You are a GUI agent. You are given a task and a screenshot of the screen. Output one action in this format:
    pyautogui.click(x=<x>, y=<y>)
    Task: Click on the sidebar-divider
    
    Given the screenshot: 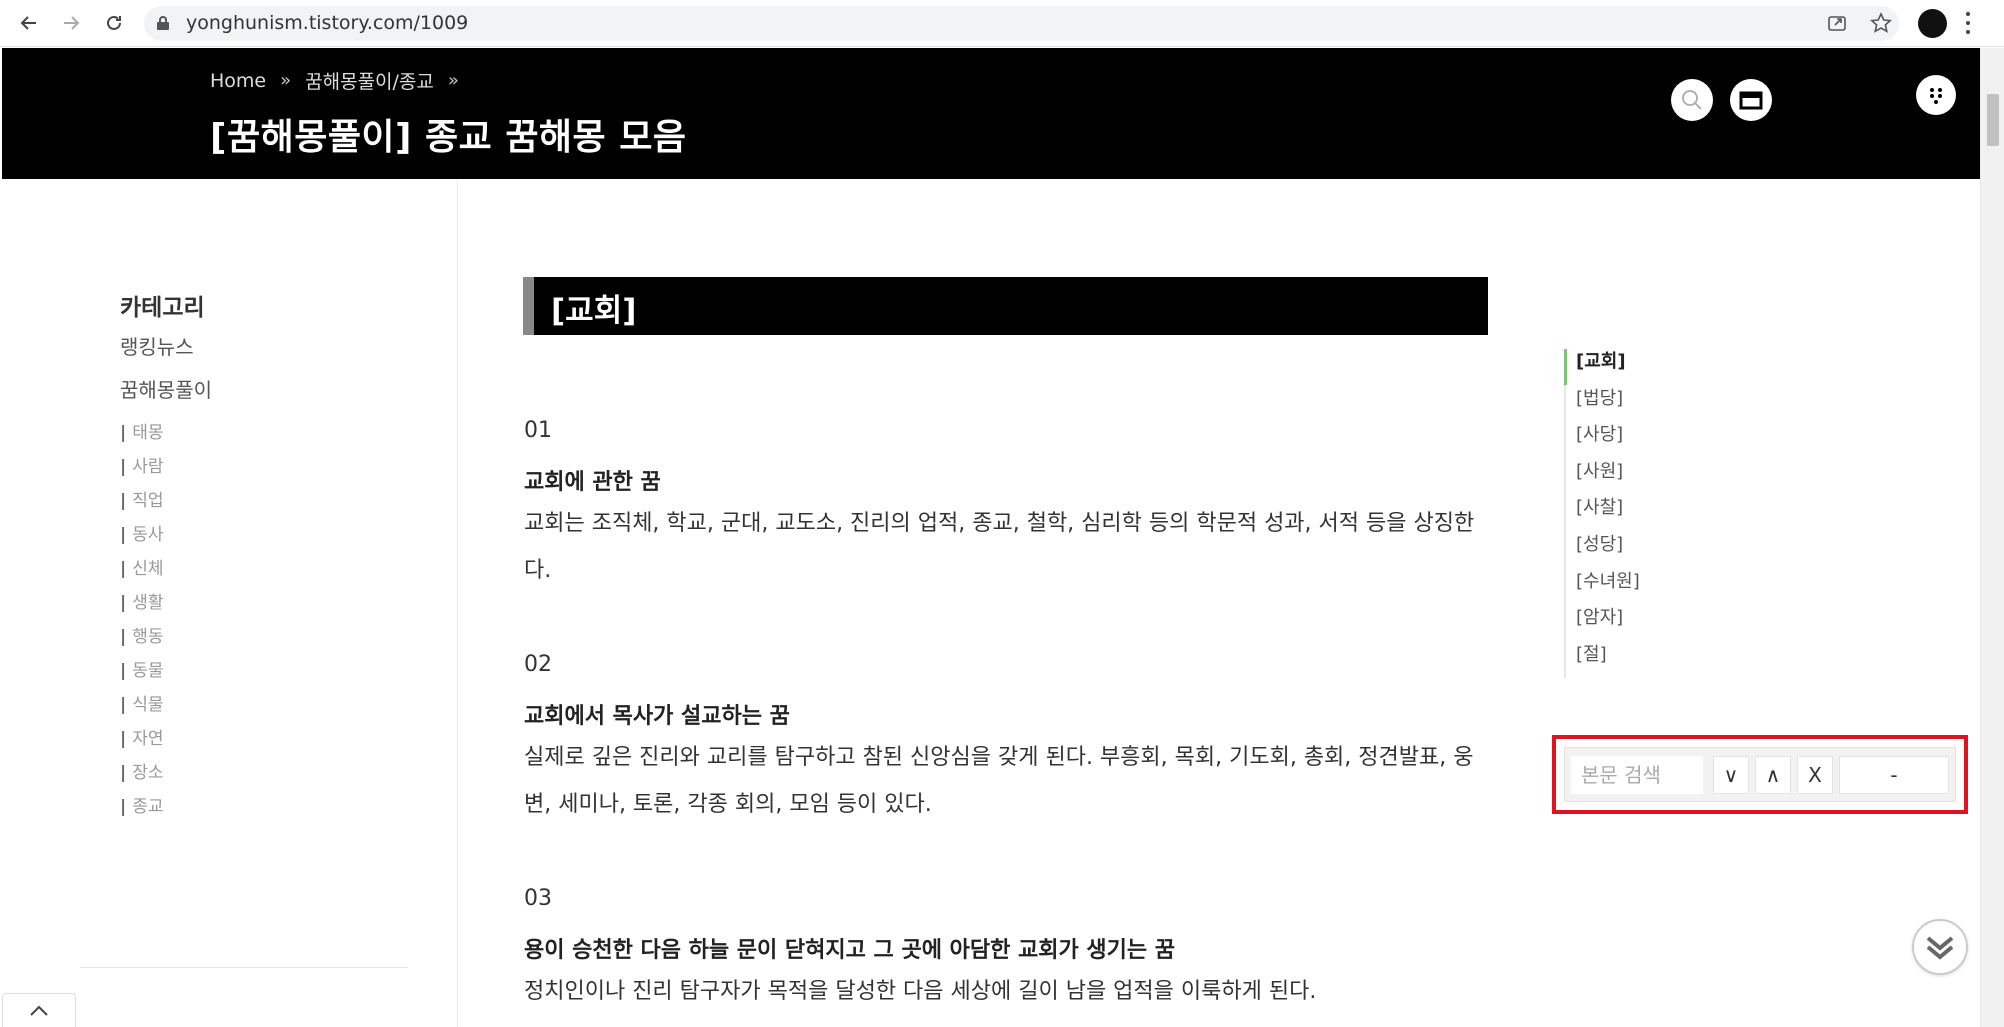 What is the action you would take?
    pyautogui.click(x=244, y=967)
    